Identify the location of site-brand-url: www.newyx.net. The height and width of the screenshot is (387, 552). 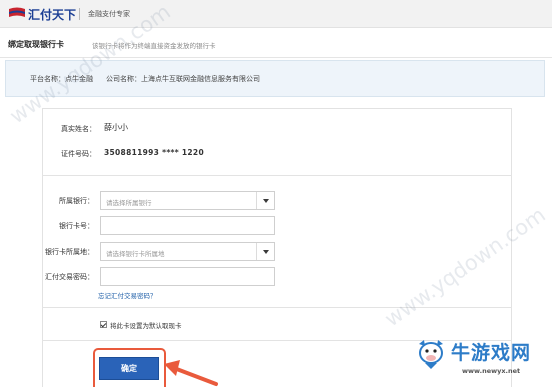
(491, 371).